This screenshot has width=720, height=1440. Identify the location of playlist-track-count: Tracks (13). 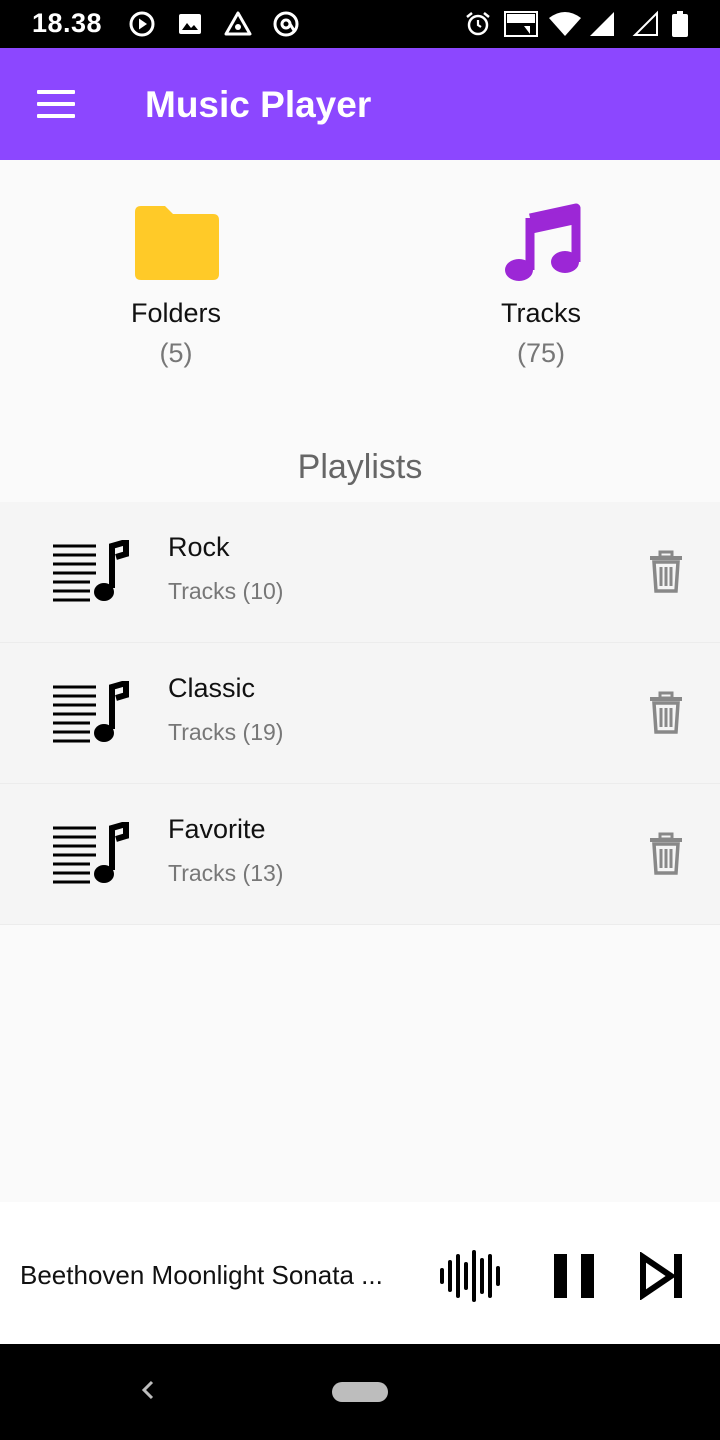
(226, 873).